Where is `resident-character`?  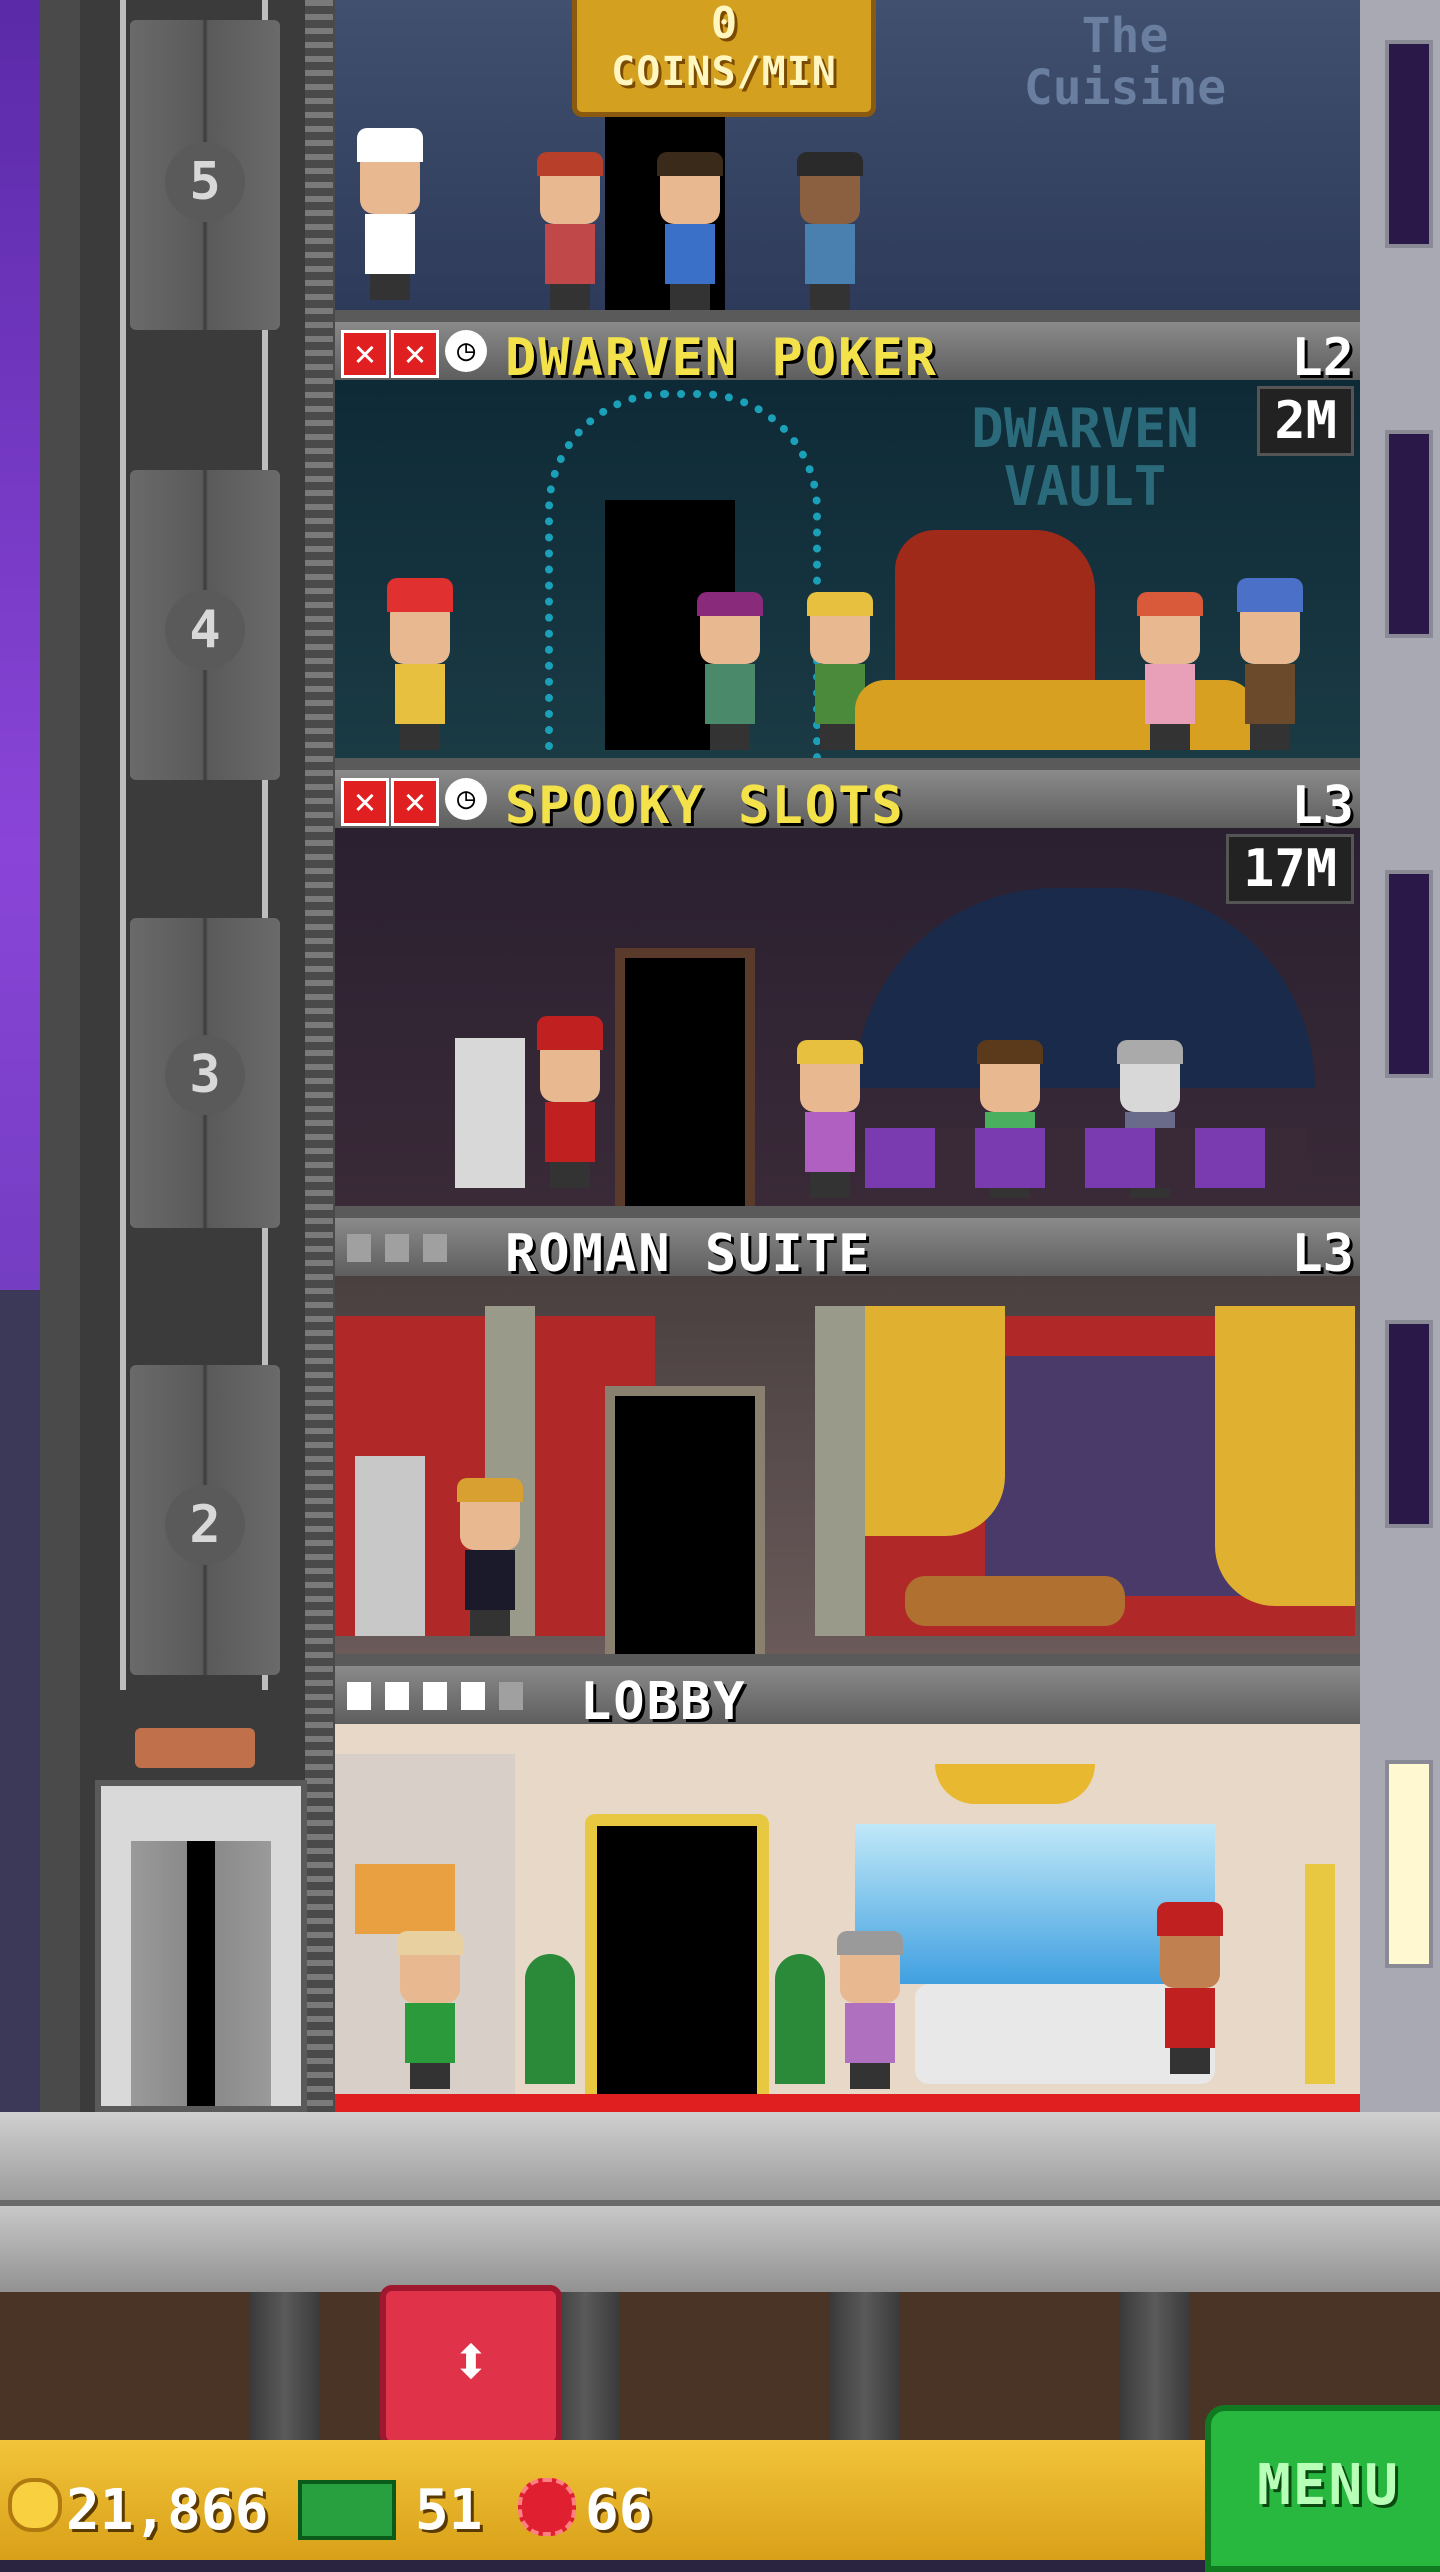
resident-character is located at coordinates (490, 1557).